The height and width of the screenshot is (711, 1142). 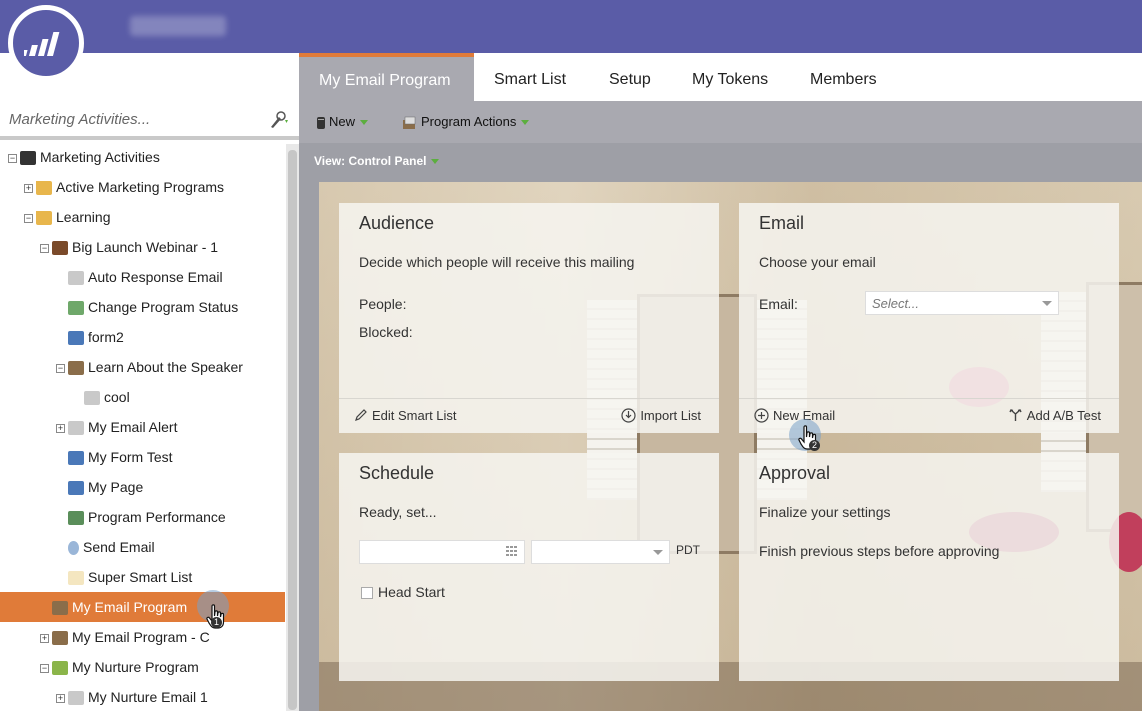 What do you see at coordinates (414, 415) in the screenshot?
I see `edit-smart-list-label: Edit Smart List` at bounding box center [414, 415].